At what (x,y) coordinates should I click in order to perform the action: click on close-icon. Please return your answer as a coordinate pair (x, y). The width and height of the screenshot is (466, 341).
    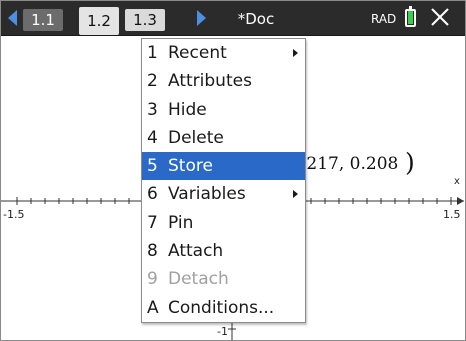
    Looking at the image, I should click on (440, 17).